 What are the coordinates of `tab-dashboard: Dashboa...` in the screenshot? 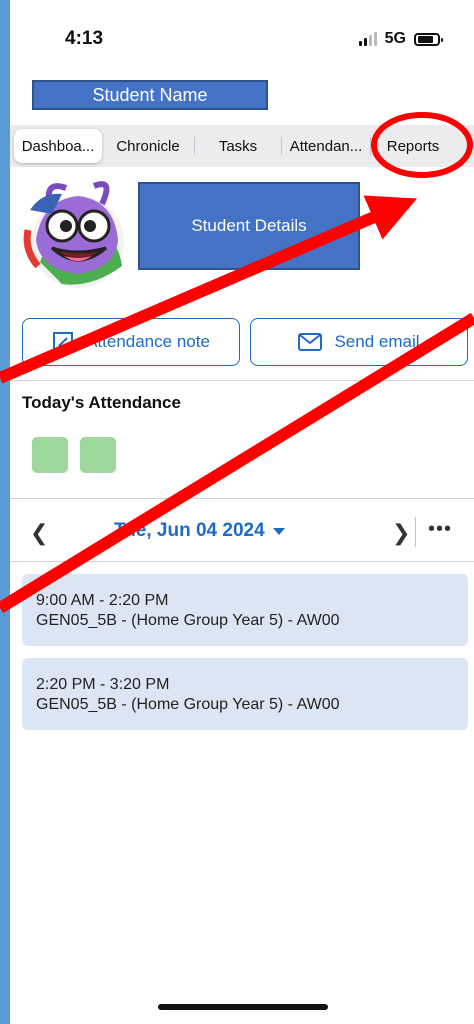 It's located at (58, 146).